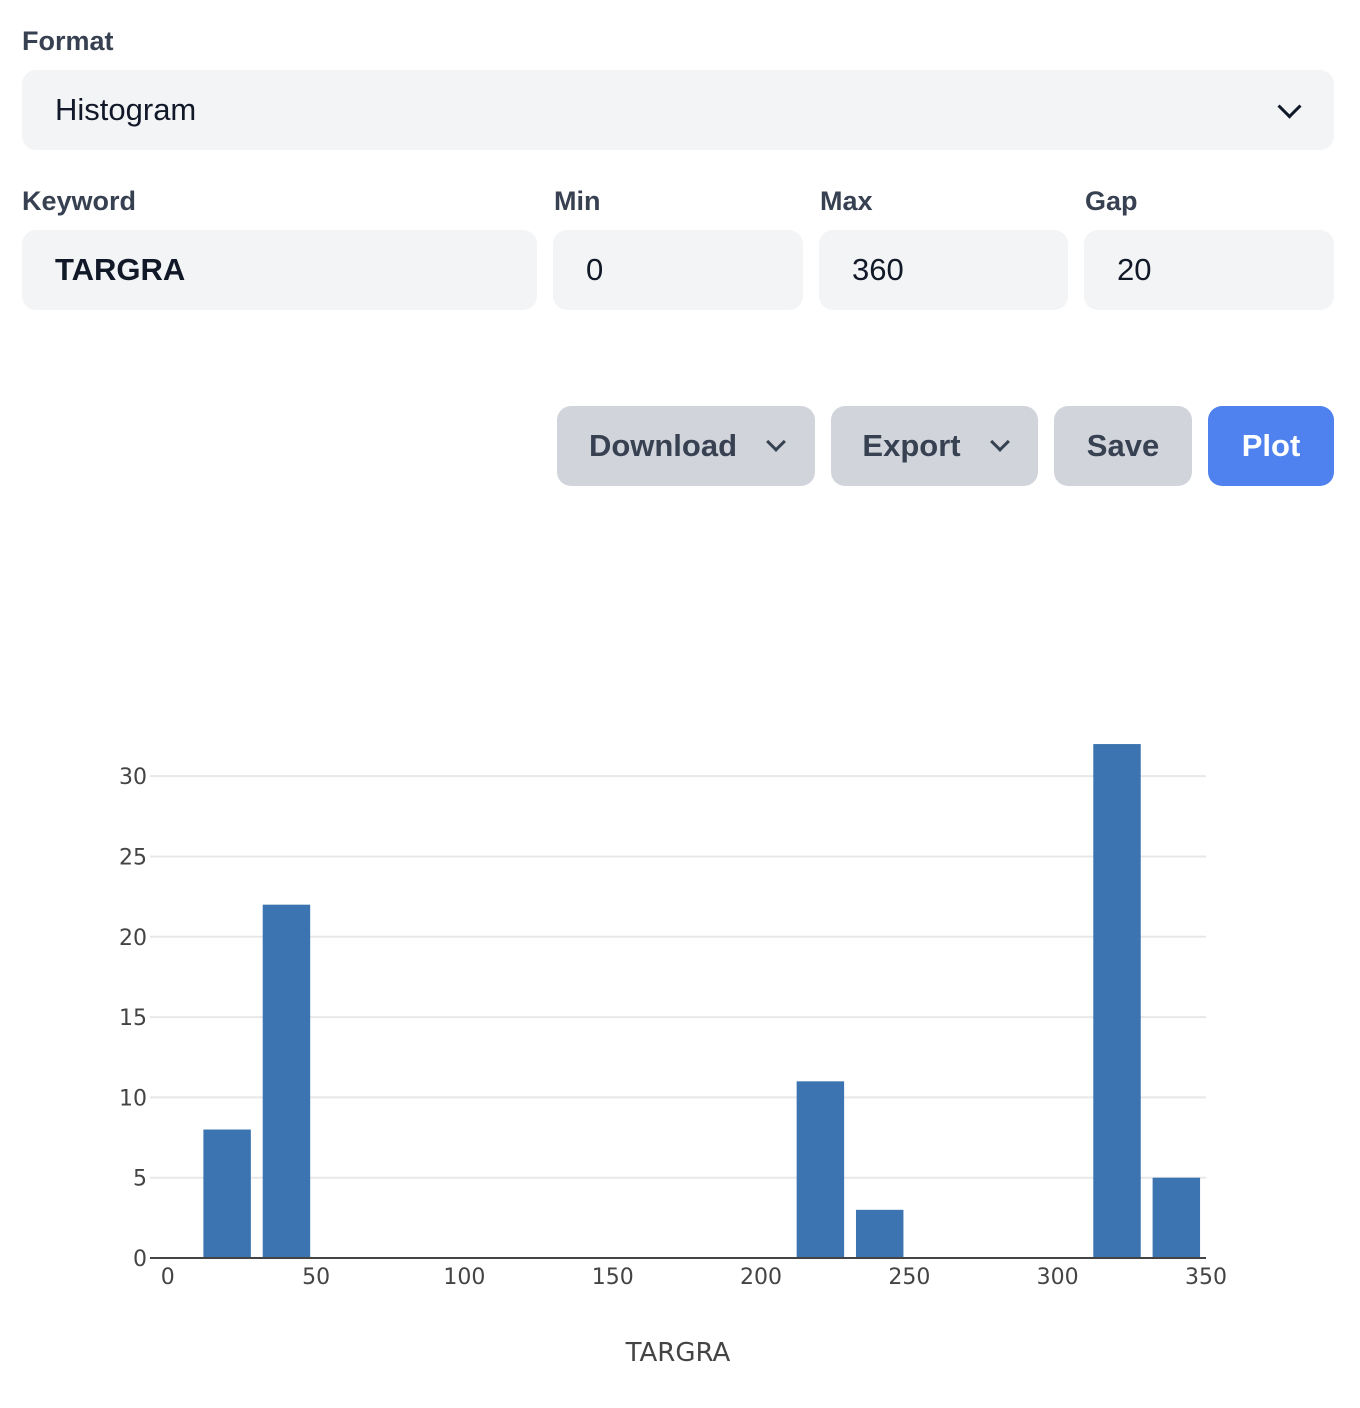 Image resolution: width=1360 pixels, height=1408 pixels. Describe the element at coordinates (761, 1277) in the screenshot. I see `x-tick-label: 200` at that location.